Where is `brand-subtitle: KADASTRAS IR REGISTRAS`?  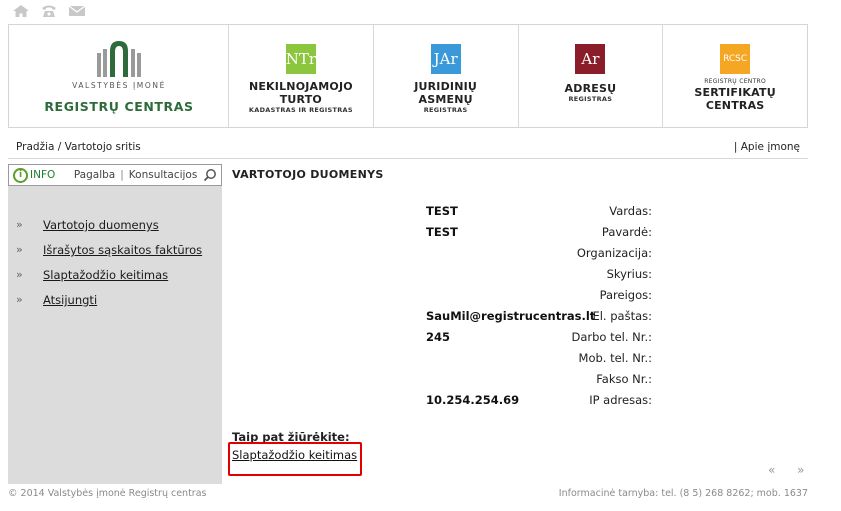
brand-subtitle: KADASTRAS IR REGISTRAS is located at coordinates (300, 110).